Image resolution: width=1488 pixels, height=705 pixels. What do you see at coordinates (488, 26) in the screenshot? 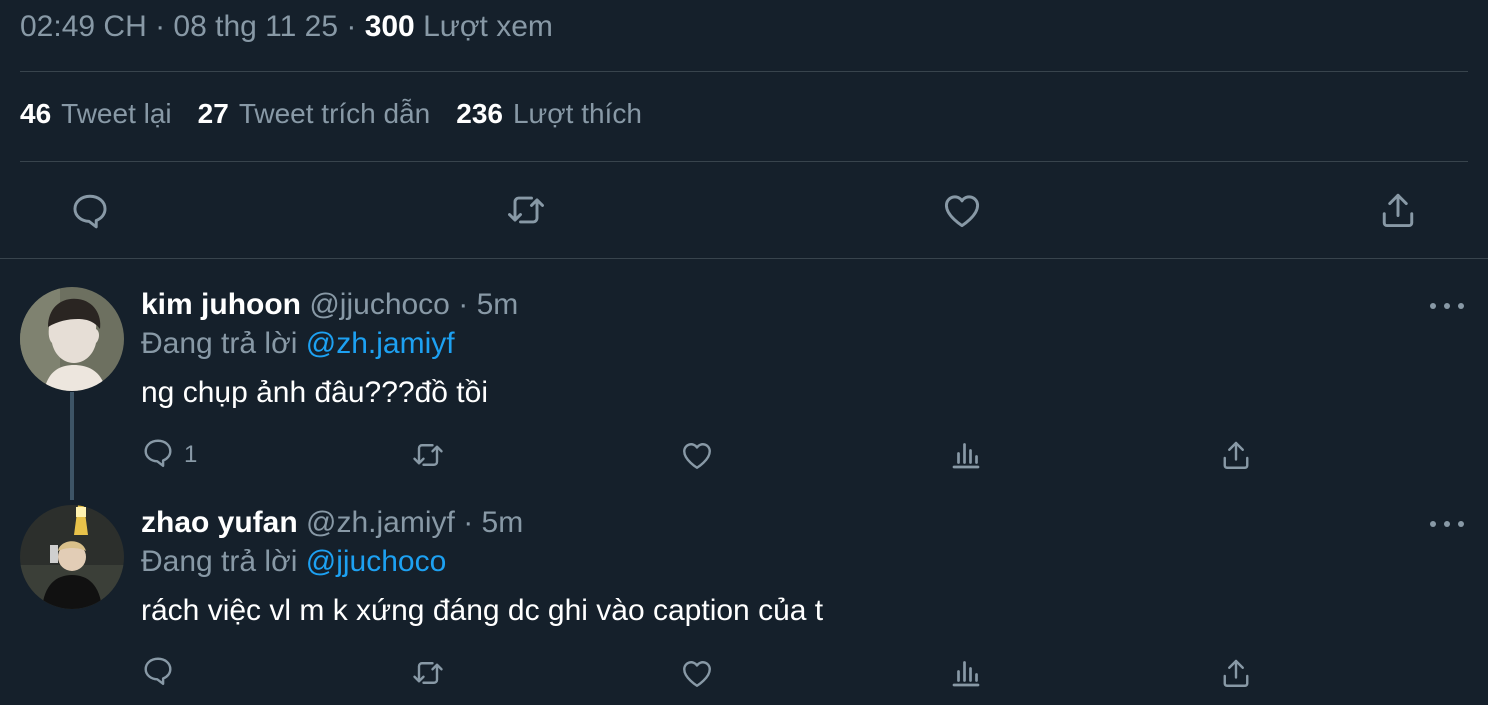
I see `views-label: Lượt xem` at bounding box center [488, 26].